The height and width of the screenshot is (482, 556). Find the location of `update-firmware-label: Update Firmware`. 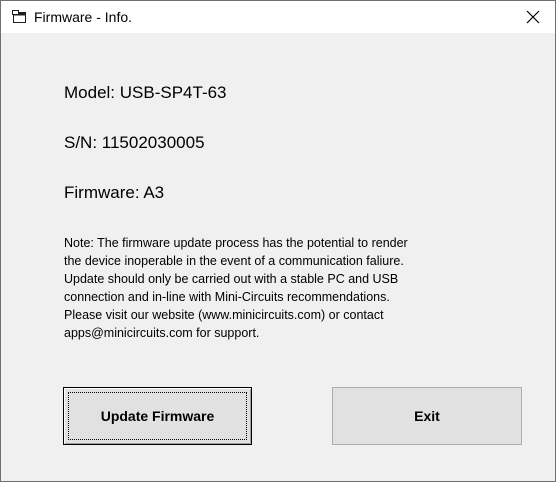

update-firmware-label: Update Firmware is located at coordinates (157, 416).